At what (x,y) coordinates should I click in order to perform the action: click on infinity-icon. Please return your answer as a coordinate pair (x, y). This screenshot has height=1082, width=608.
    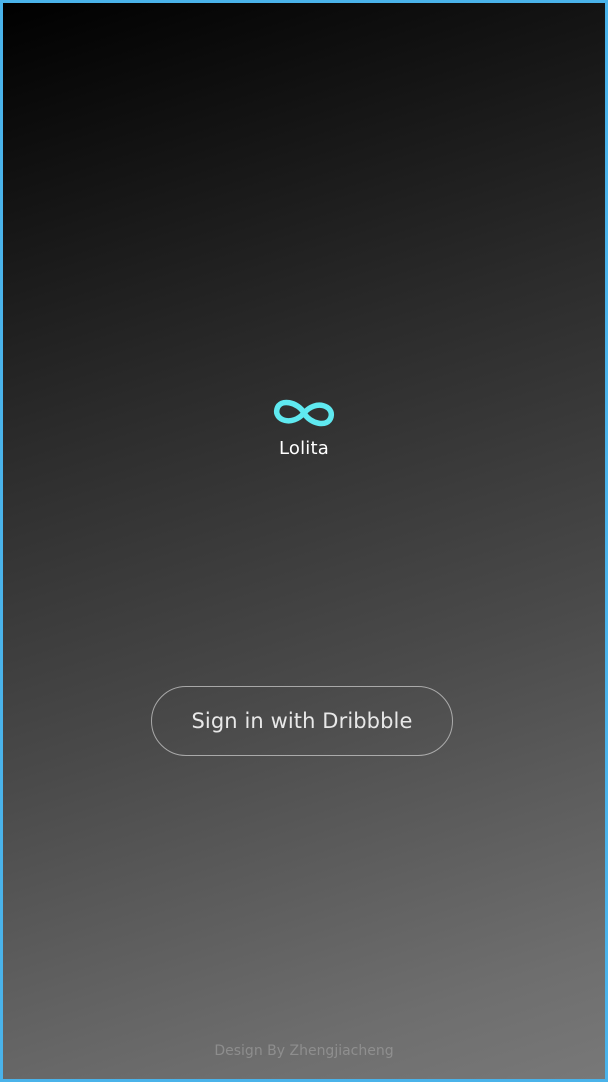
    Looking at the image, I should click on (304, 413).